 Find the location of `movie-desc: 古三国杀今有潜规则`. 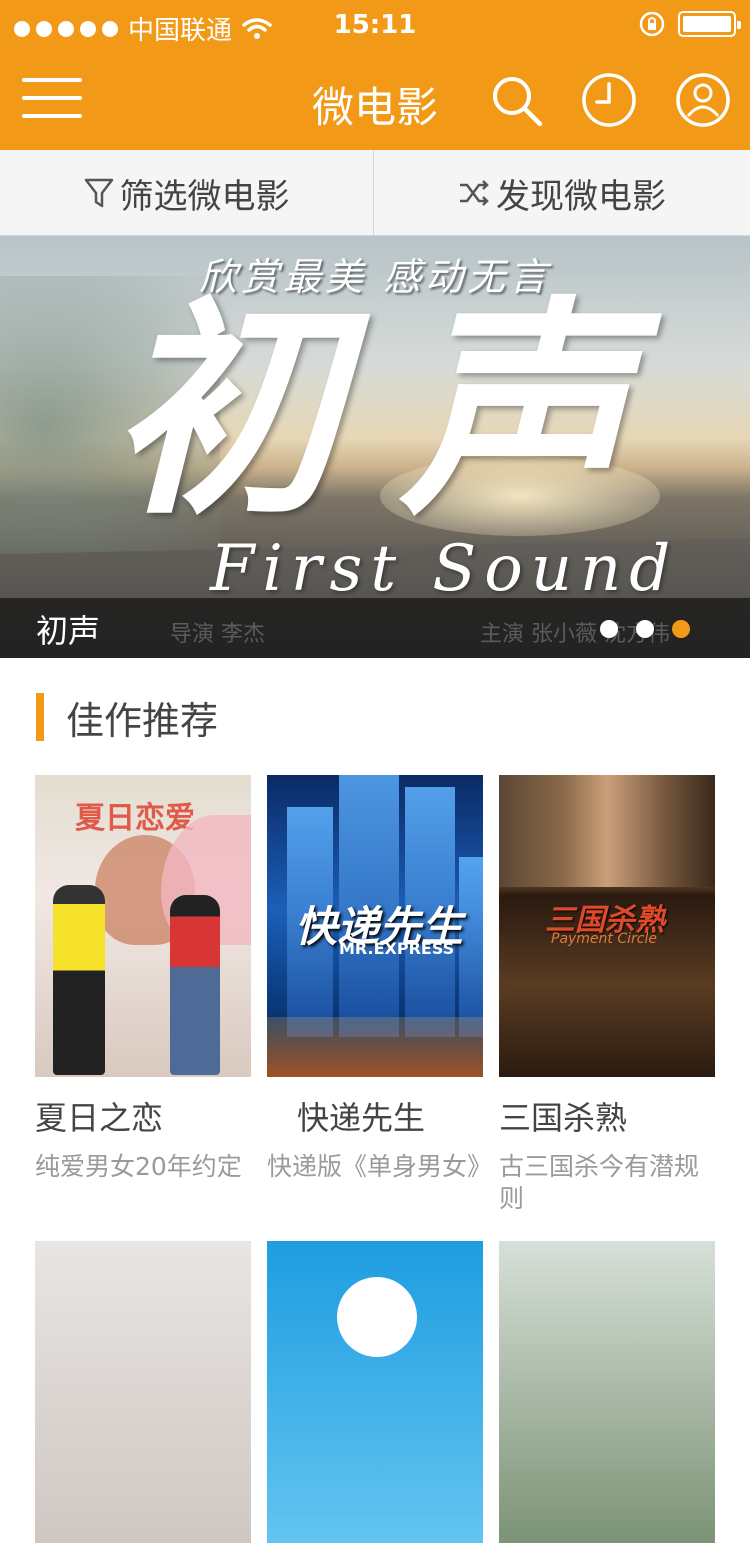

movie-desc: 古三国杀今有潜规则 is located at coordinates (599, 1182).